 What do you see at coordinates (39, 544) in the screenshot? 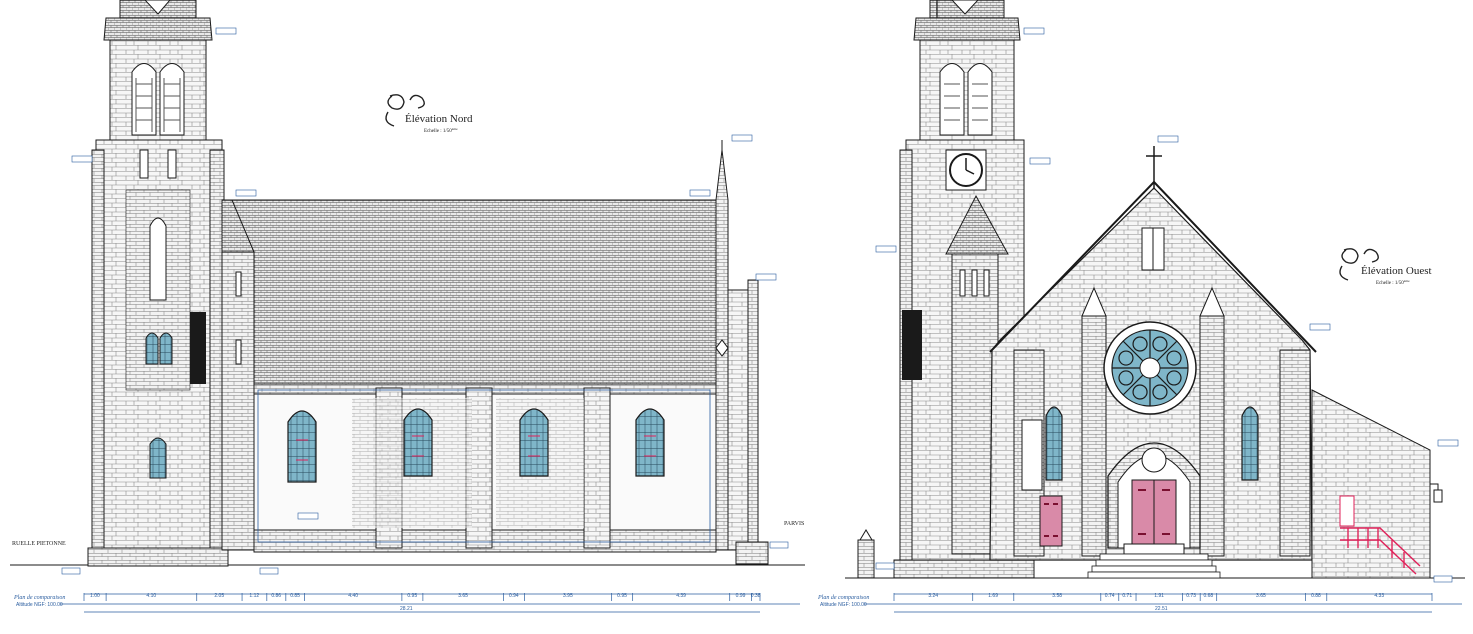
I see `north-left-label: RUELLE PIETONNE` at bounding box center [39, 544].